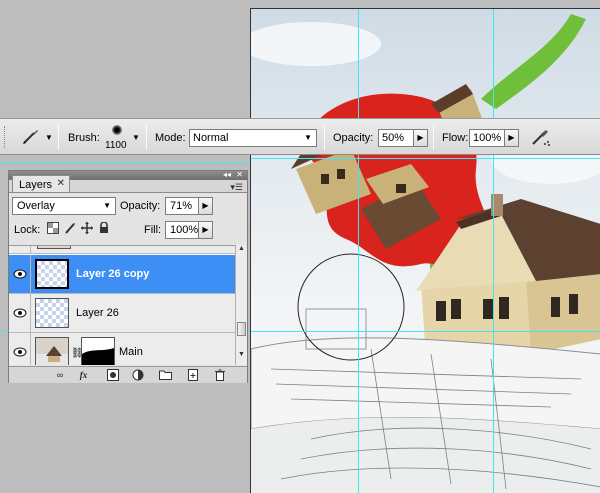 The image size is (600, 493). I want to click on layer-row-selected: Layer 26 copy, so click(122, 274).